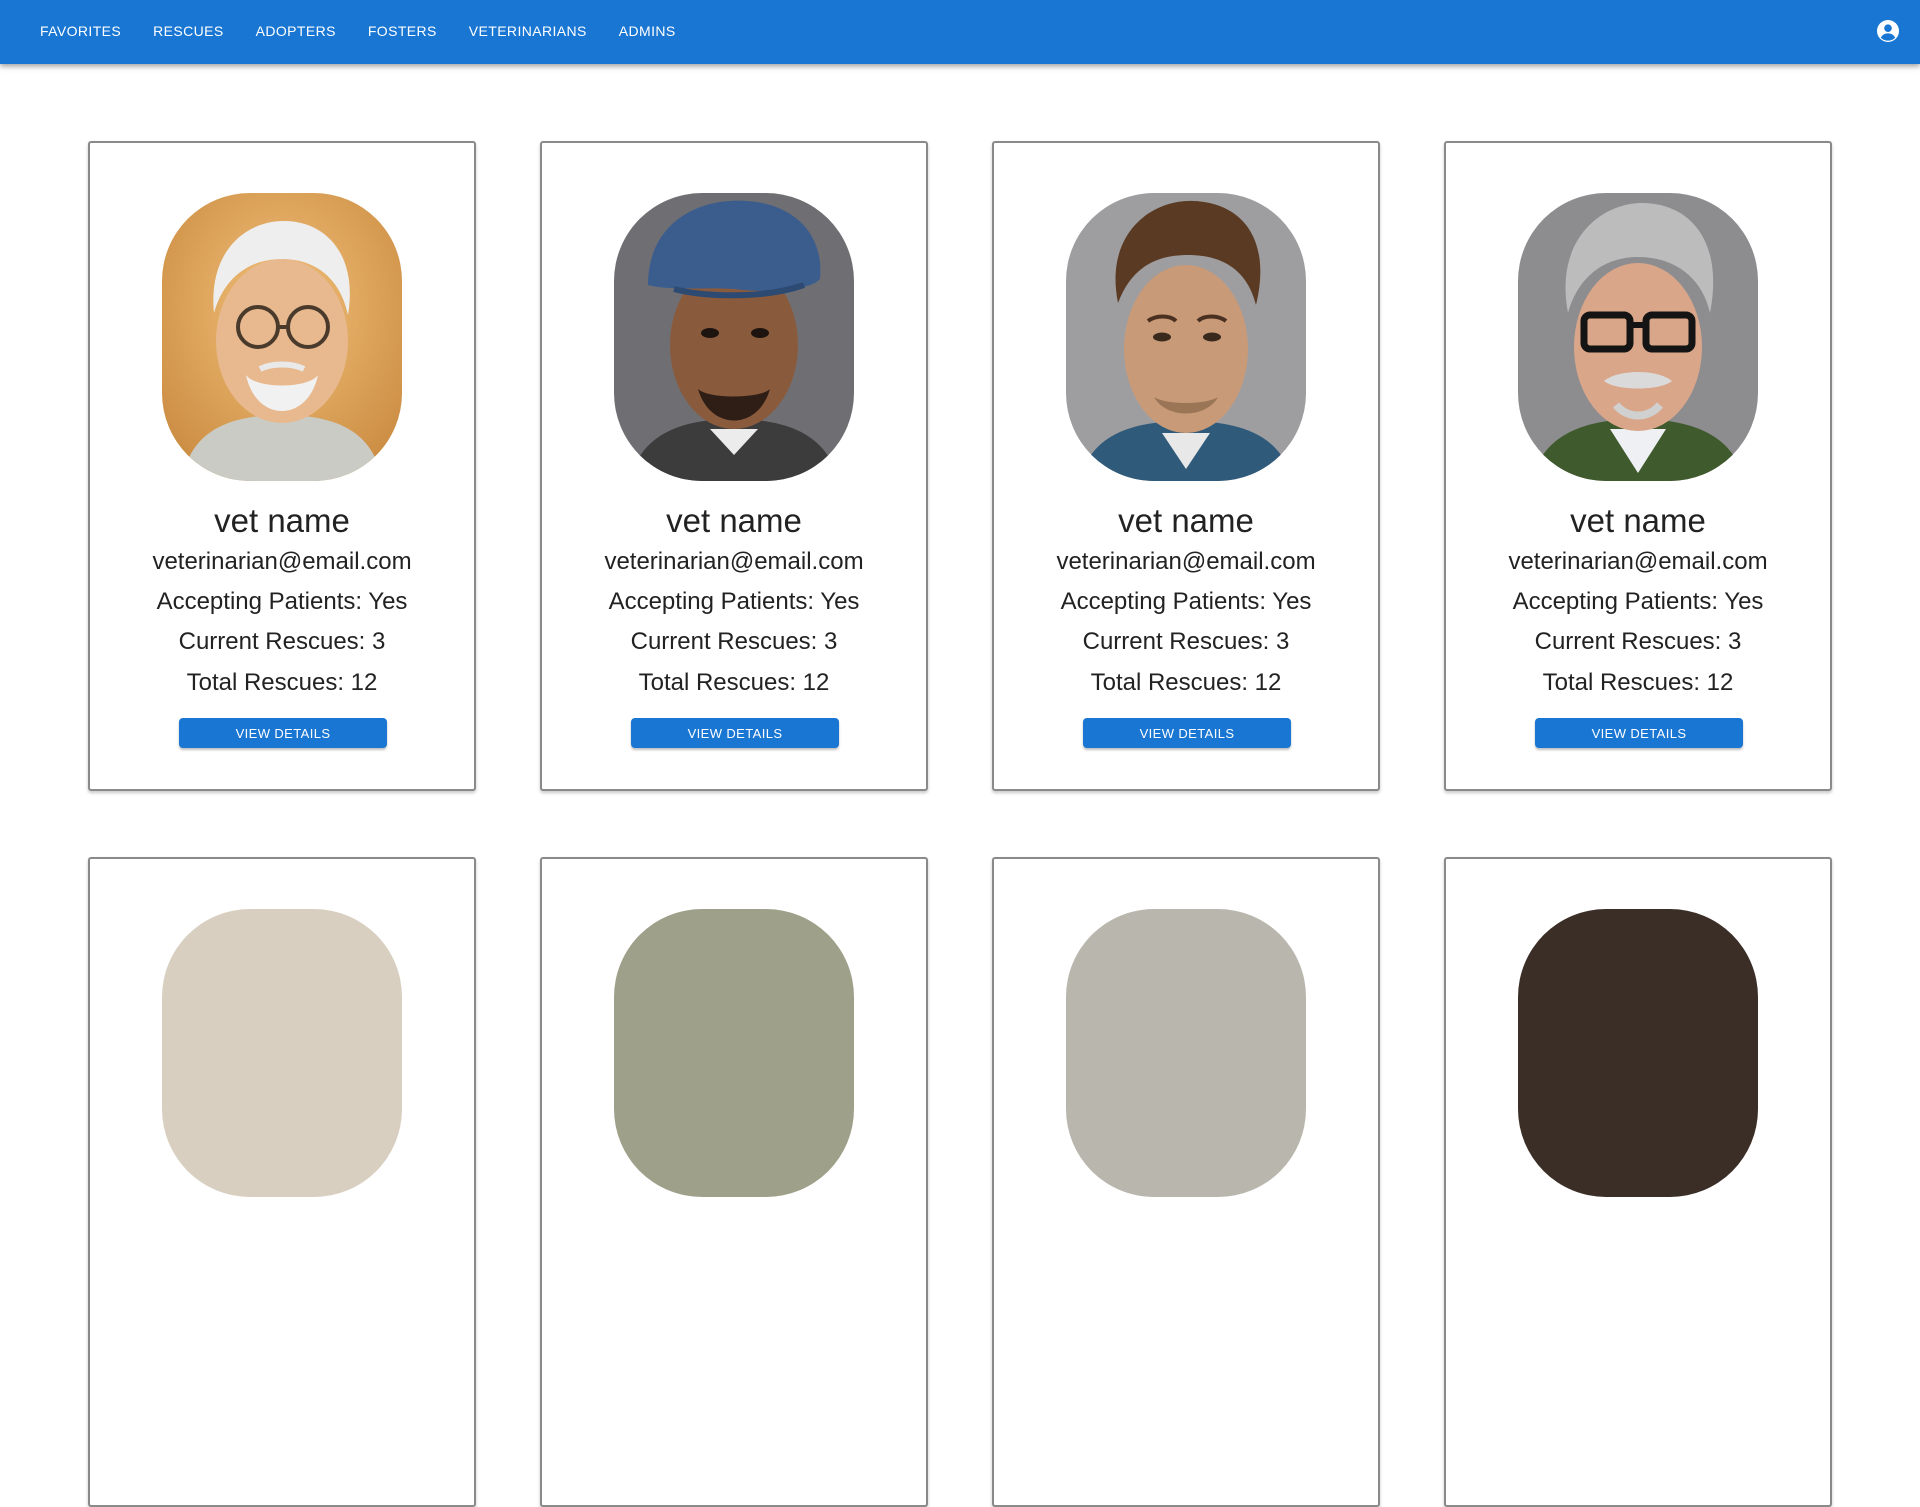  What do you see at coordinates (647, 31) in the screenshot?
I see `nav-admins: ADMINS` at bounding box center [647, 31].